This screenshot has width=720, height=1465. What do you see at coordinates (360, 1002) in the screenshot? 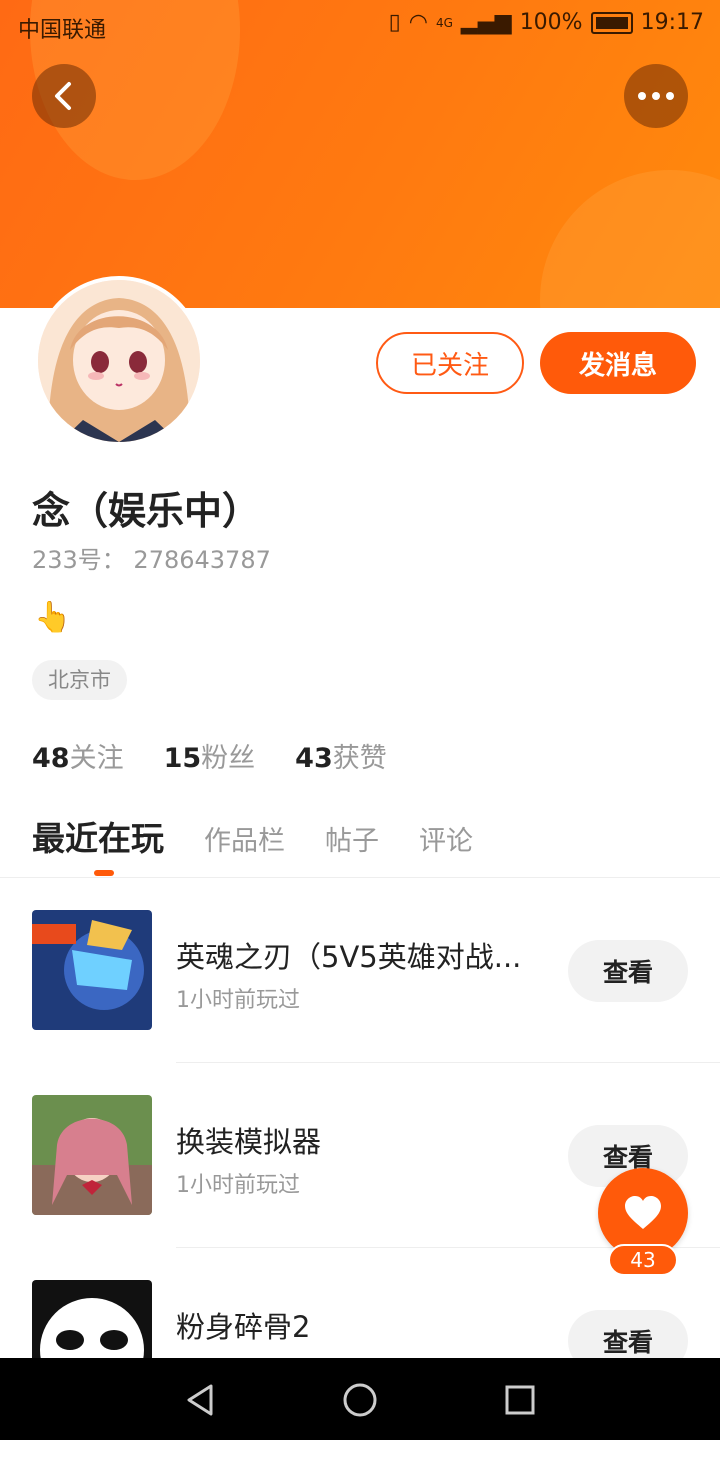
I see `list-item: 英魂之刃（5V5英雄对战... 1小时前玩过 查看` at bounding box center [360, 1002].